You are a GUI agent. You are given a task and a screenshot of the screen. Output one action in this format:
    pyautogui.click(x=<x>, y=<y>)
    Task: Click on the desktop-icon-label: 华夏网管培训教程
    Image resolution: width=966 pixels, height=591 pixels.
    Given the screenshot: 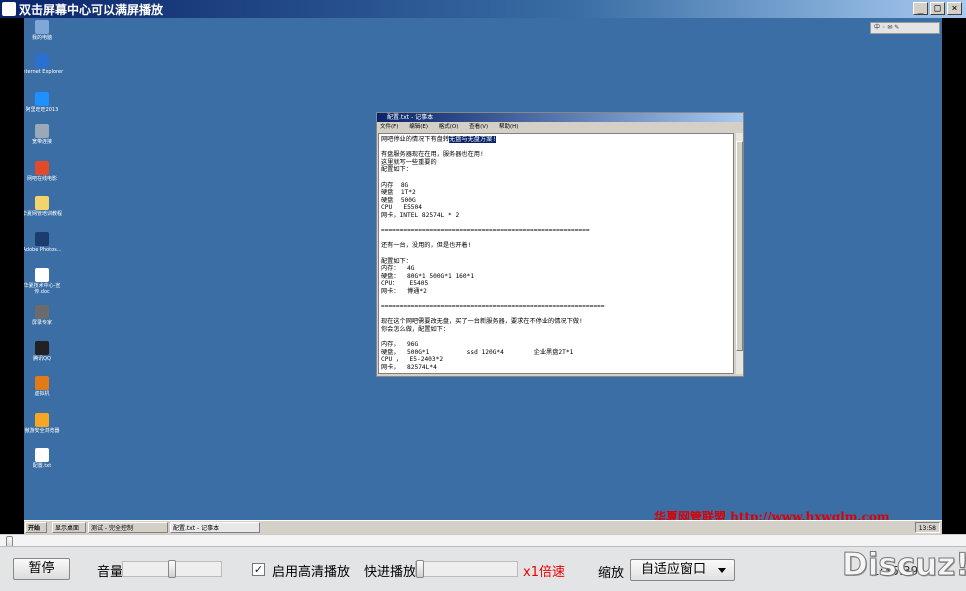 What is the action you would take?
    pyautogui.click(x=43, y=214)
    